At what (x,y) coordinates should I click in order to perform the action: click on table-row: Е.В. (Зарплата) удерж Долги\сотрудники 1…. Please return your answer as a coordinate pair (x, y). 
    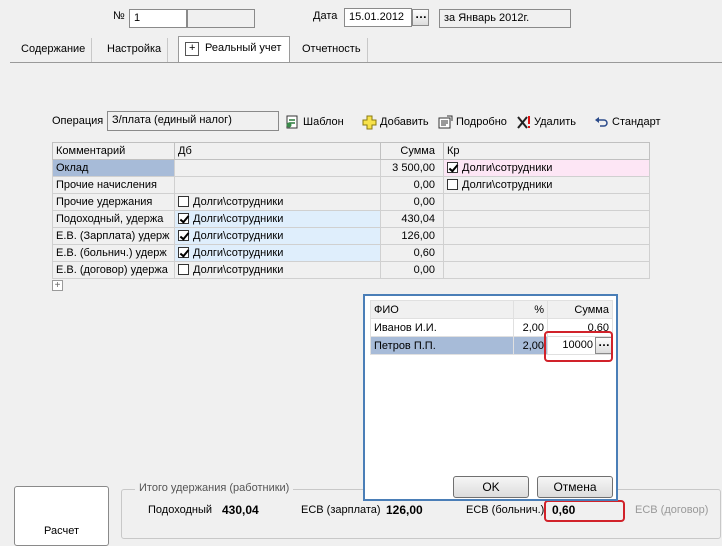
    Looking at the image, I should click on (351, 236).